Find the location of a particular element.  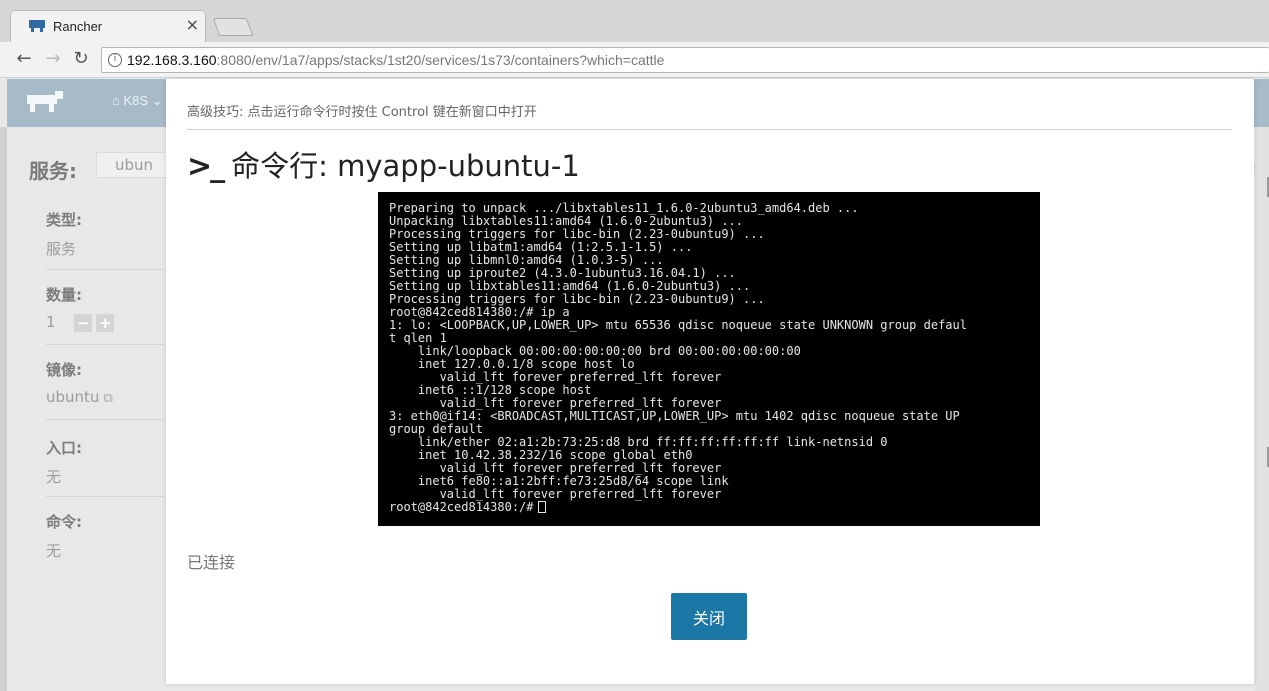

modal-title: >_ 命令行: myapp-ubuntu-1 is located at coordinates (383, 164).